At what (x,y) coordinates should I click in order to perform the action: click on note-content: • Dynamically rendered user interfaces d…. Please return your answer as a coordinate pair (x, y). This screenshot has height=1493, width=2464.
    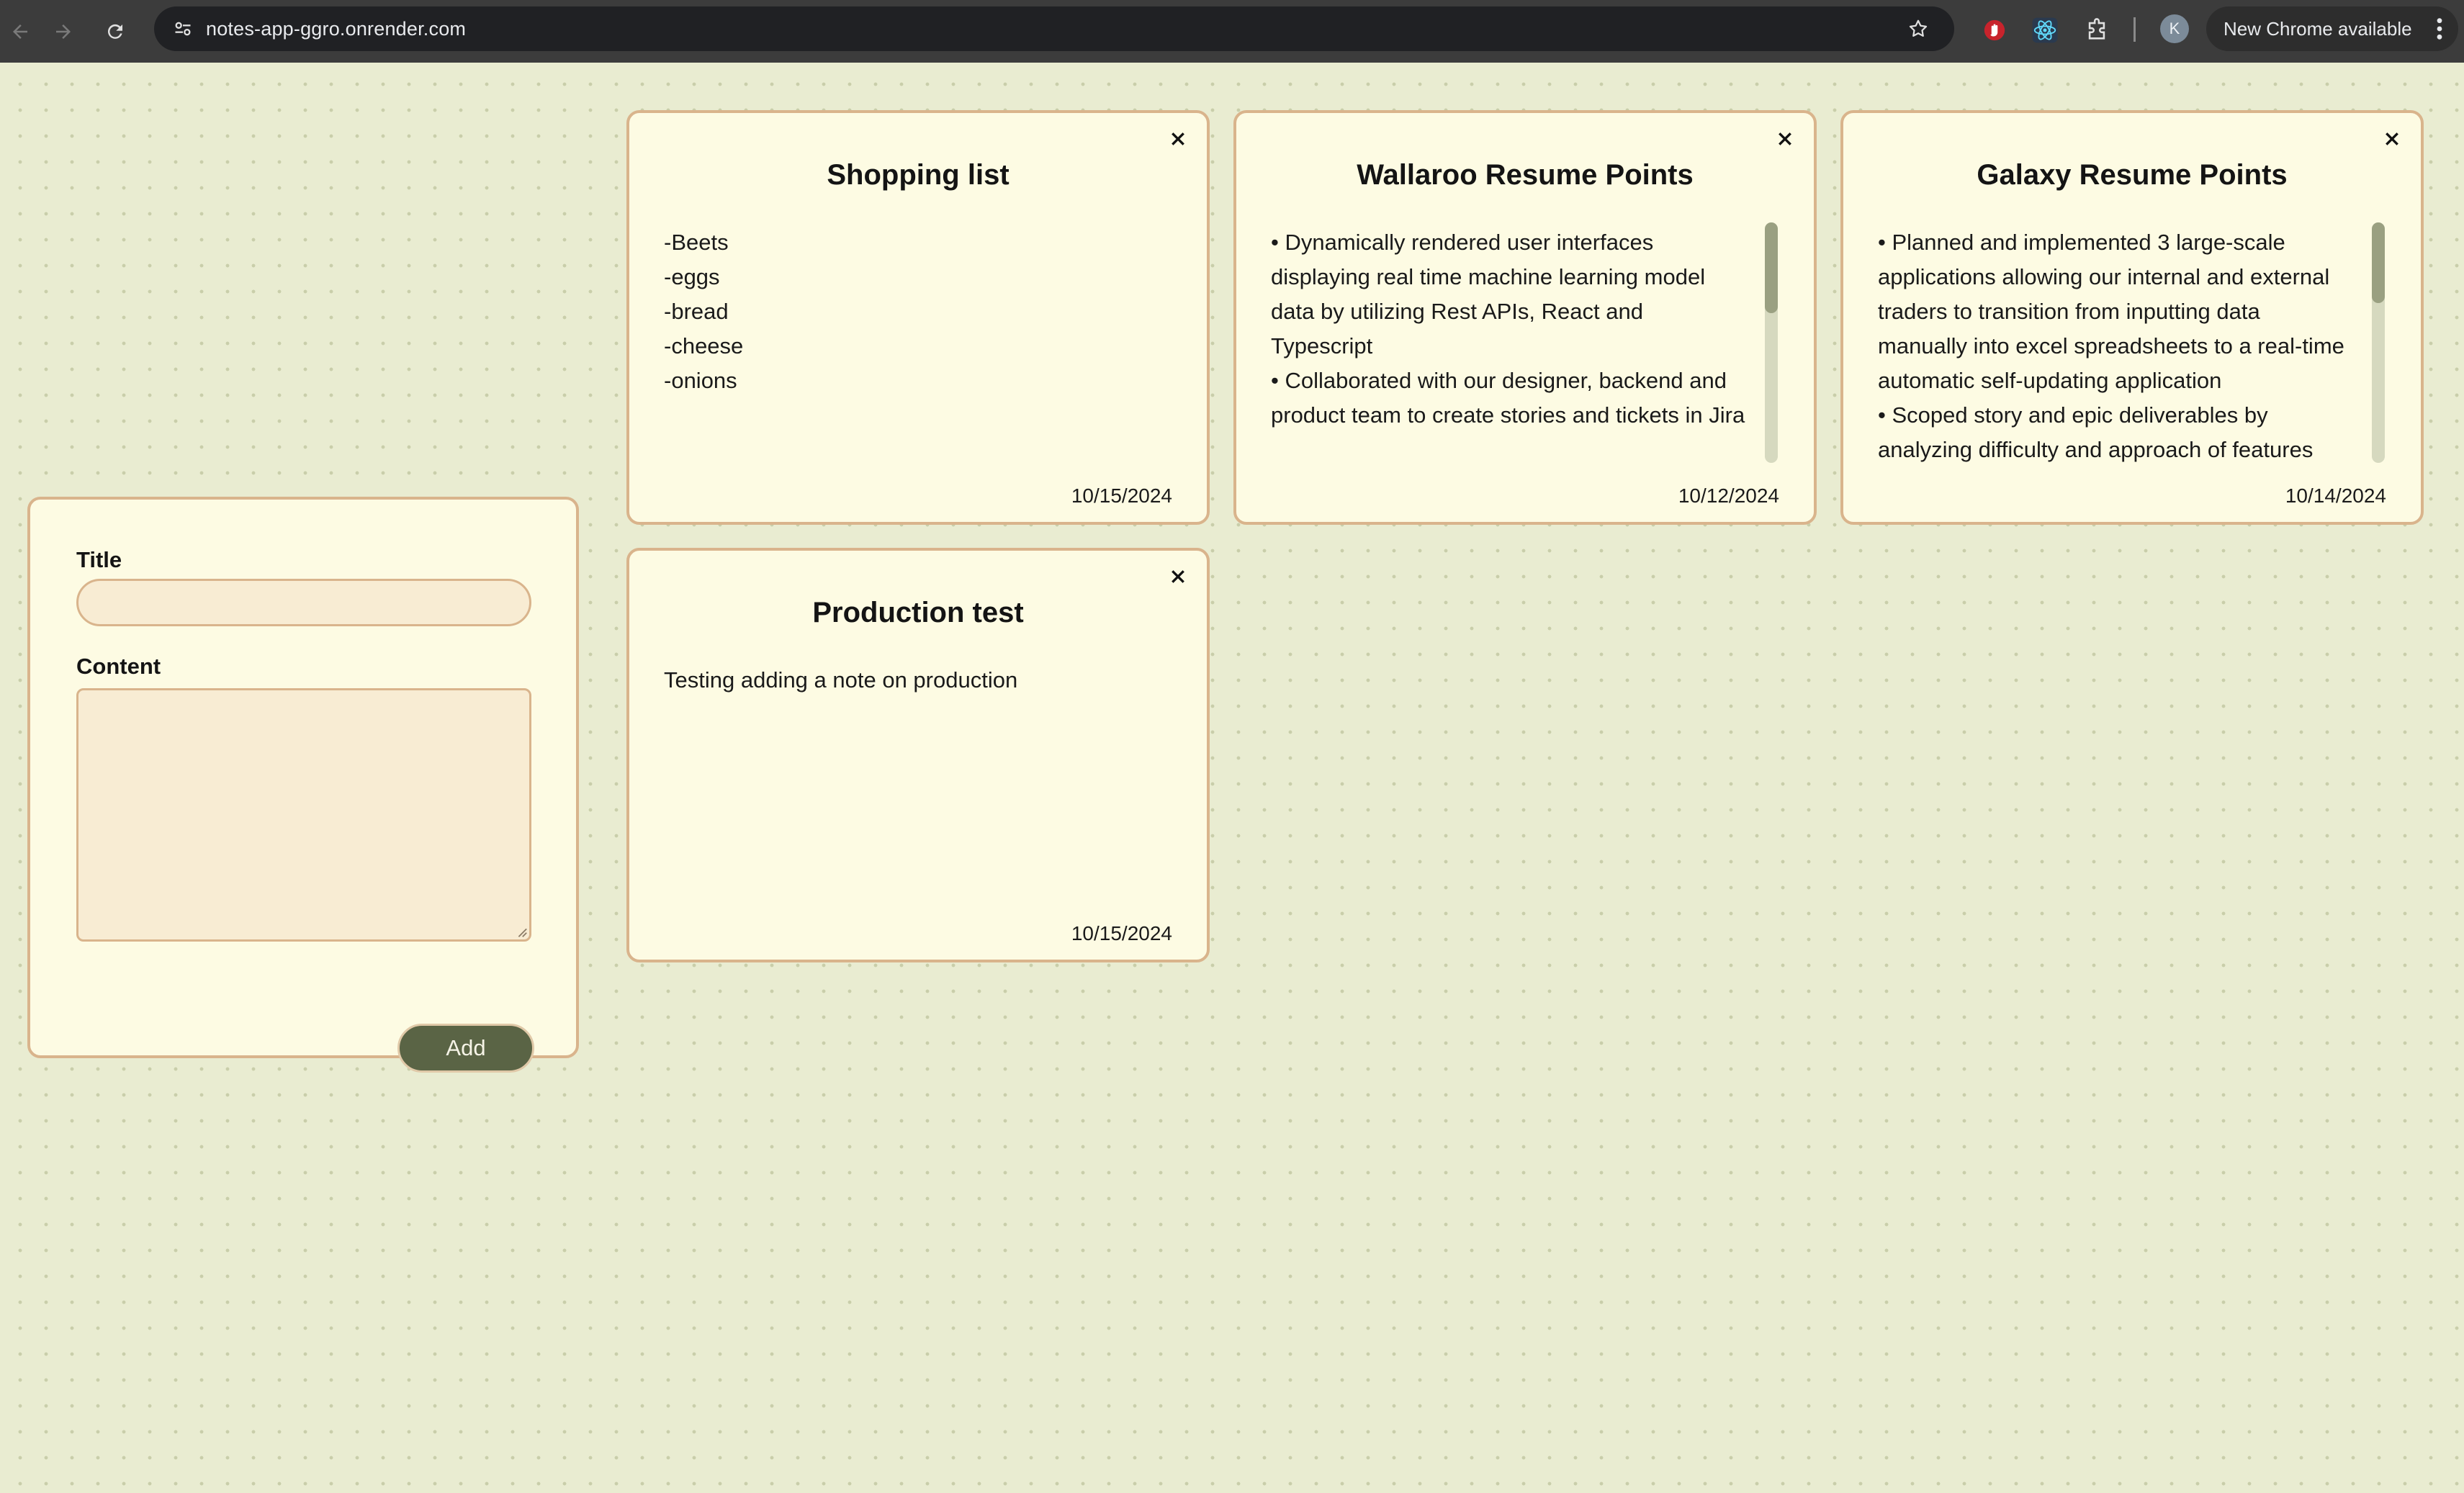
    Looking at the image, I should click on (1508, 344).